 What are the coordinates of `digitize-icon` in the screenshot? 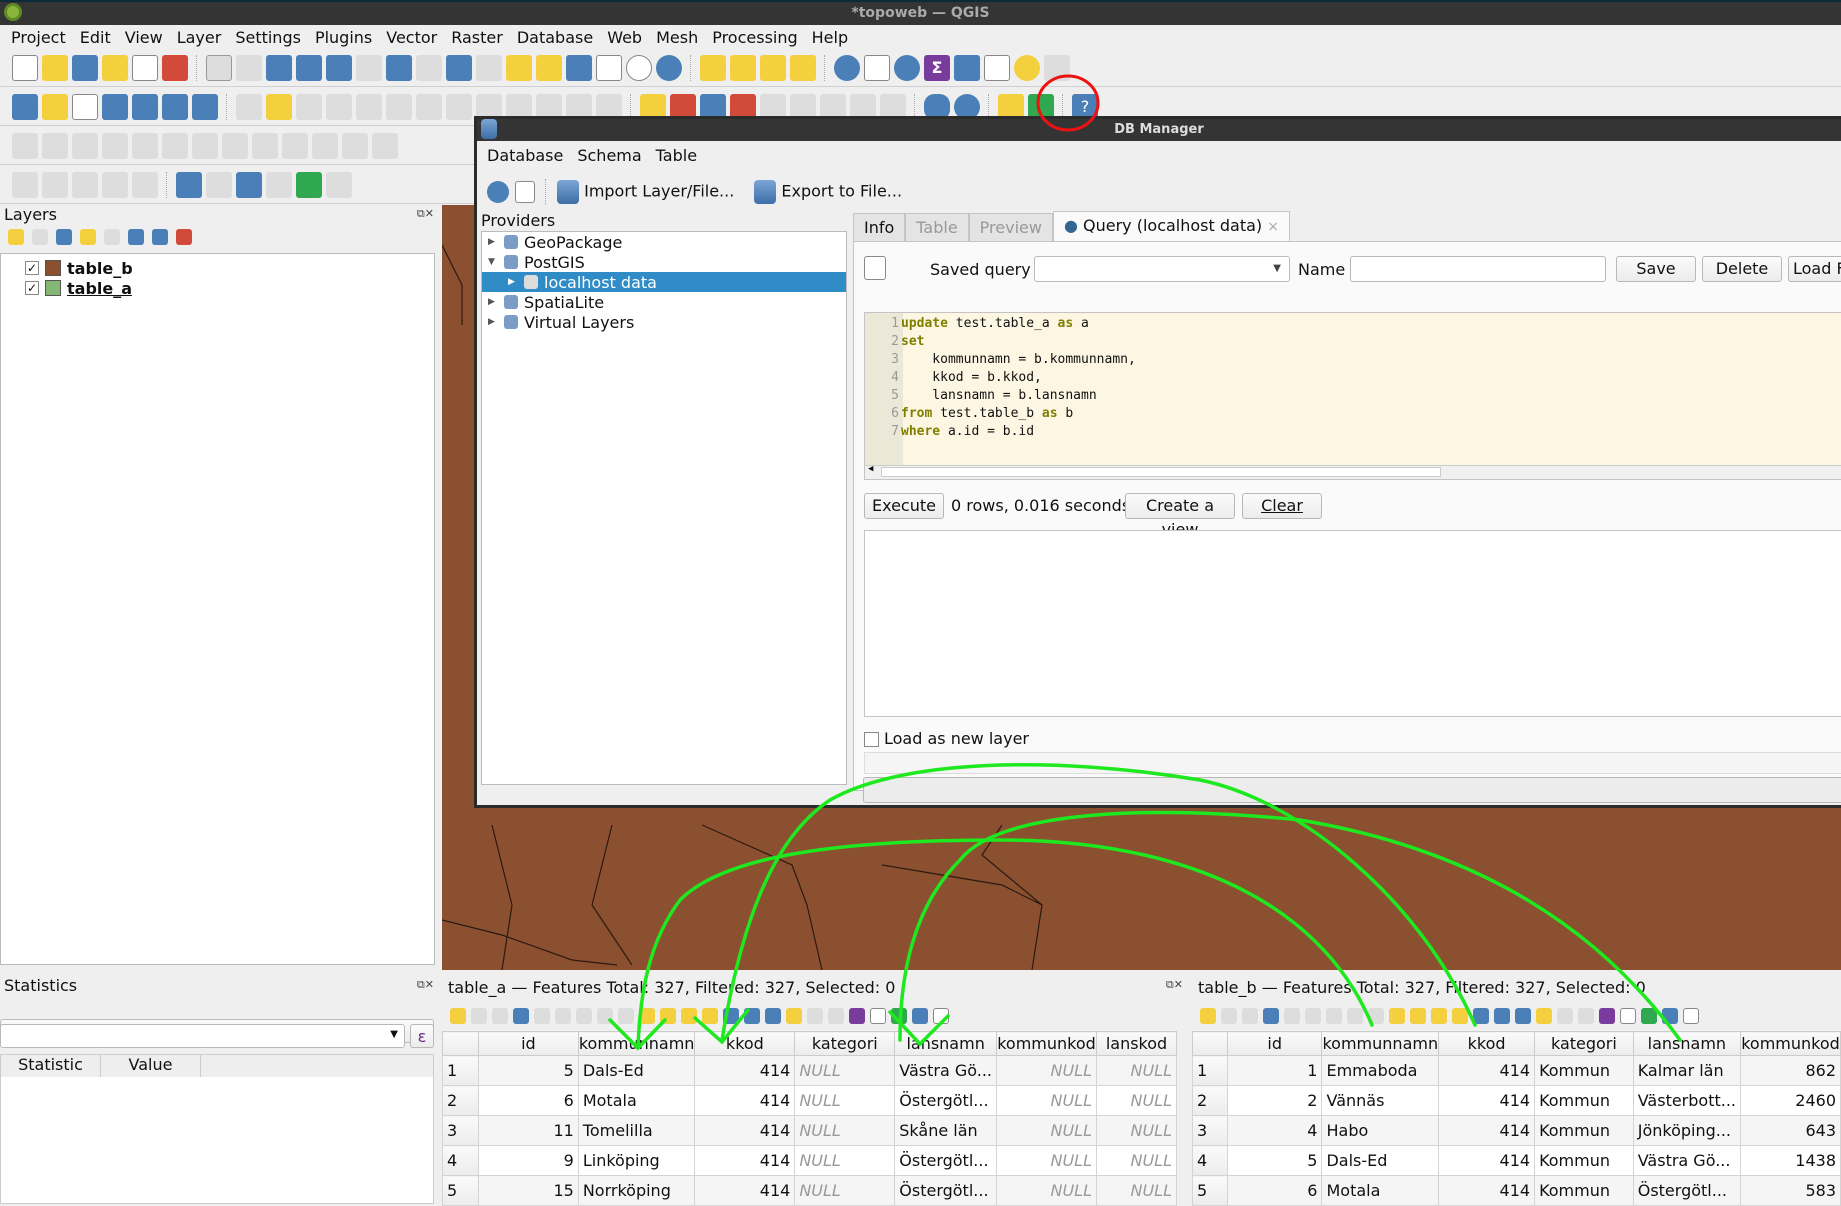 It's located at (339, 106).